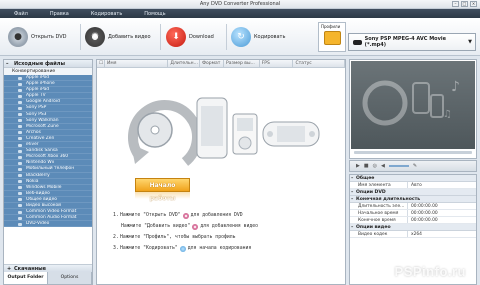 This screenshot has width=480, height=285. Describe the element at coordinates (455, 4) in the screenshot. I see `minimize-icon: –` at that location.